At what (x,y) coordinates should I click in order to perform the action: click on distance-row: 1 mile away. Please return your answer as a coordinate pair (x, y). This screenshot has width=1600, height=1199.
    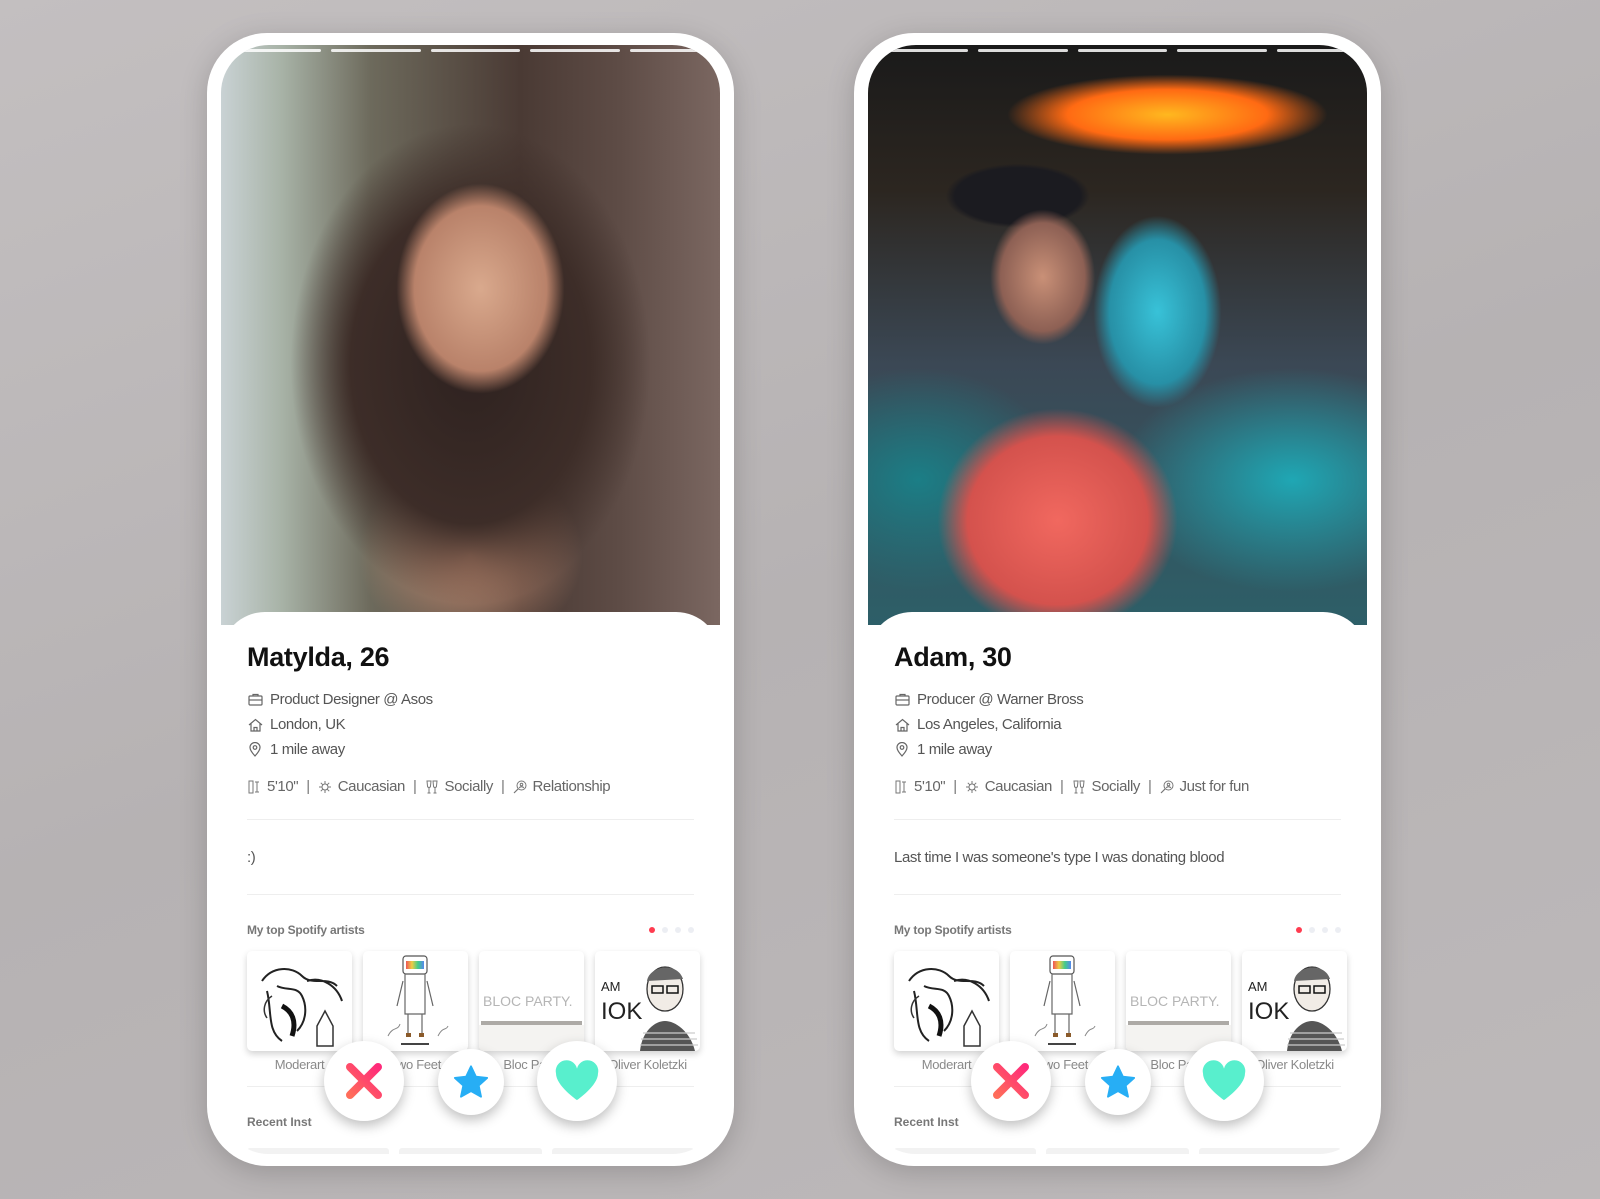
    Looking at the image, I should click on (1117, 749).